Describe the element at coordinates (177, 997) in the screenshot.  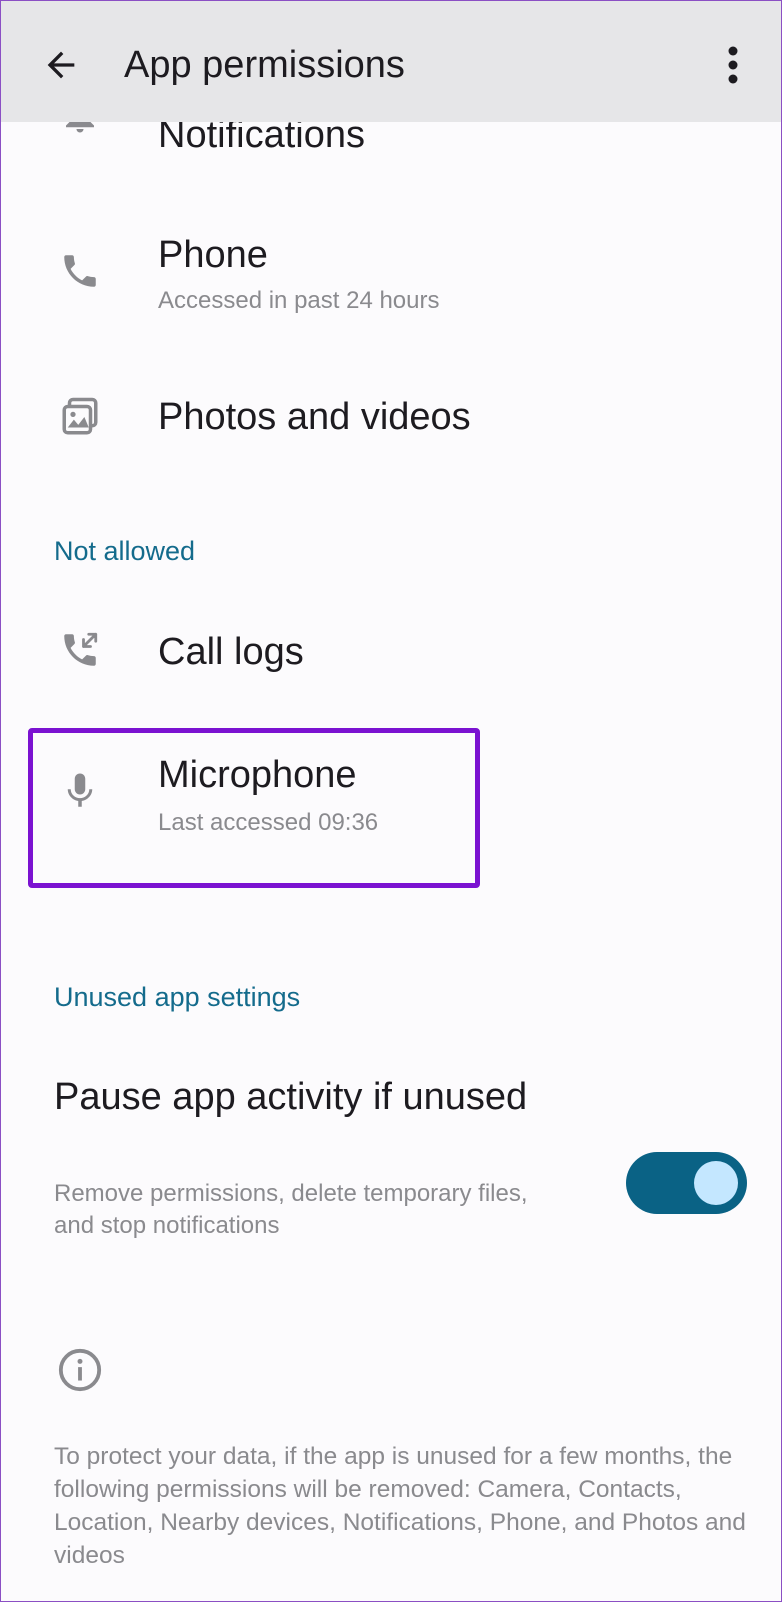
I see `section-header-unused-app-settings: Unused app settings` at that location.